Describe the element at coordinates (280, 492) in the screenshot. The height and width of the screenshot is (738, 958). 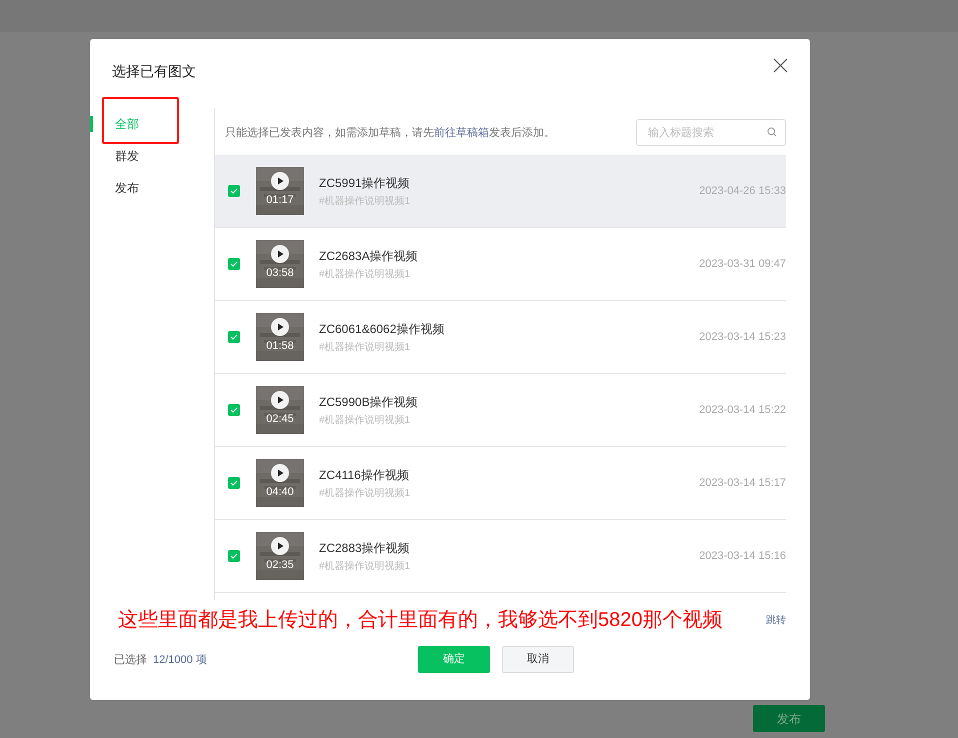
I see `video-duration: 04:40` at that location.